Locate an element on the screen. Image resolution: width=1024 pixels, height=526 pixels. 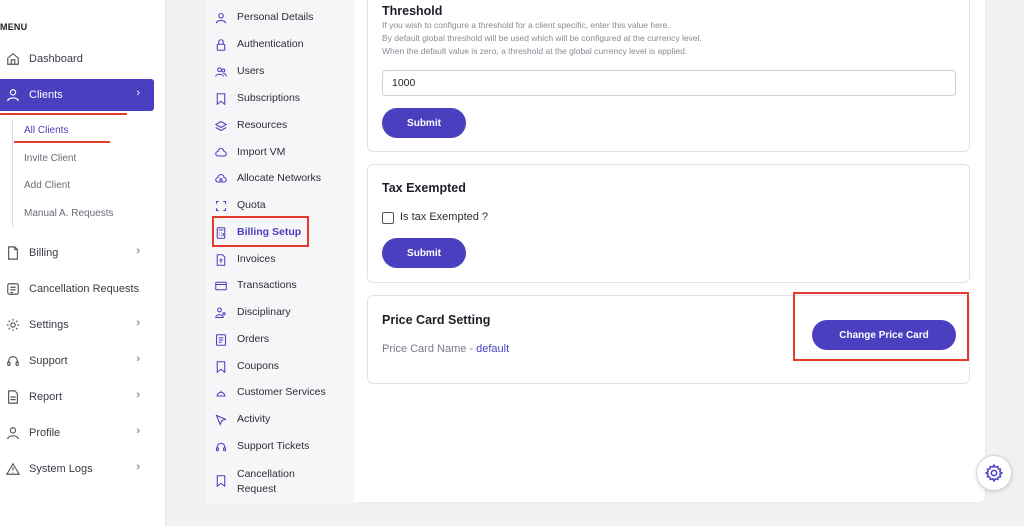
sidebar-item-dashboard: Dashboard is located at coordinates (77, 59).